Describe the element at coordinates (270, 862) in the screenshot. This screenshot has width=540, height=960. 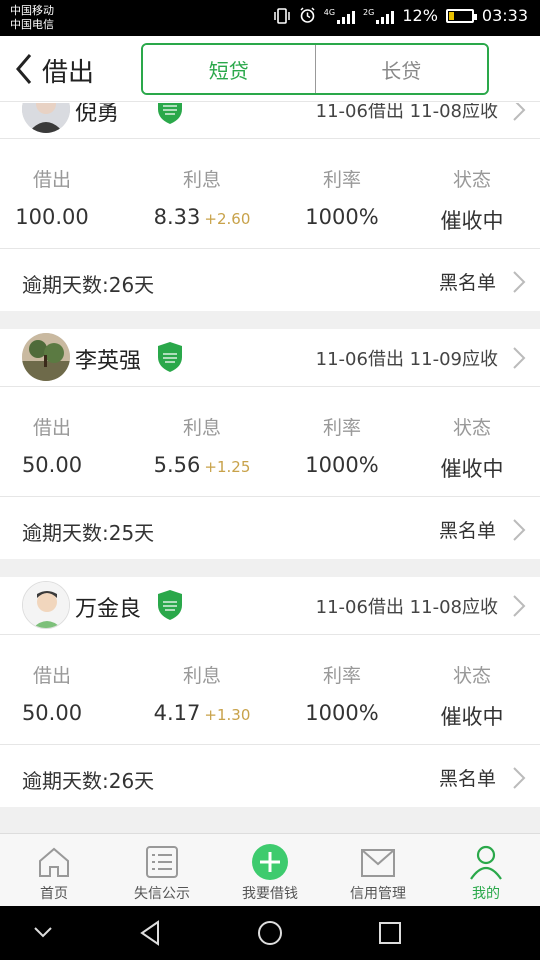
I see `plus-circle-icon` at that location.